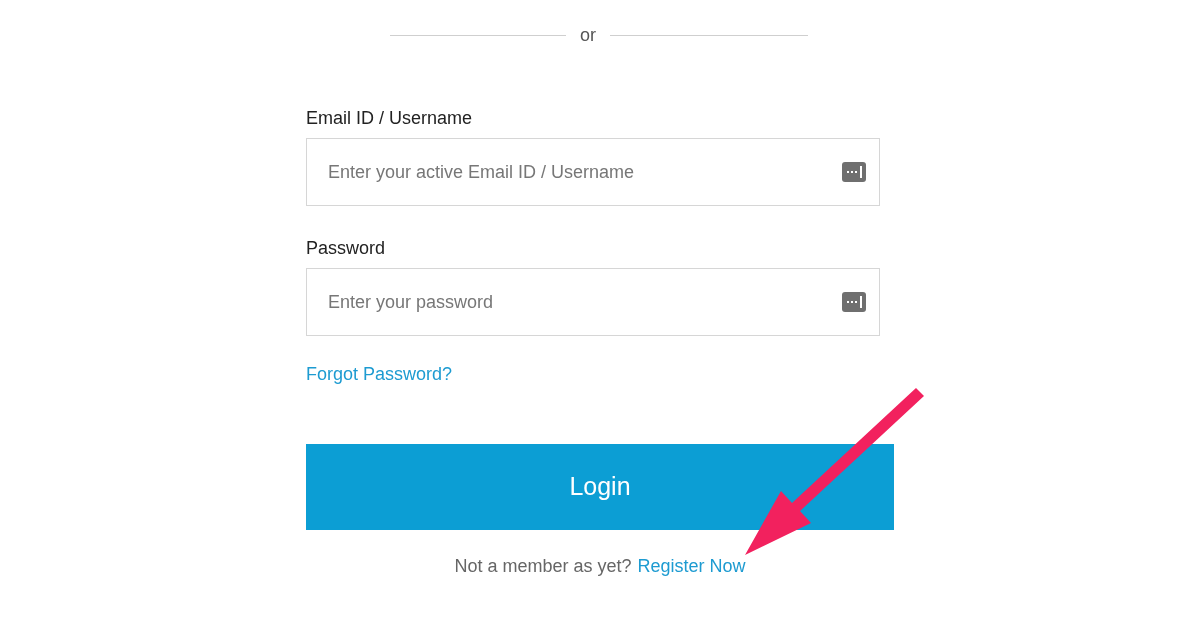 The height and width of the screenshot is (628, 1200). I want to click on divider-text: or, so click(588, 35).